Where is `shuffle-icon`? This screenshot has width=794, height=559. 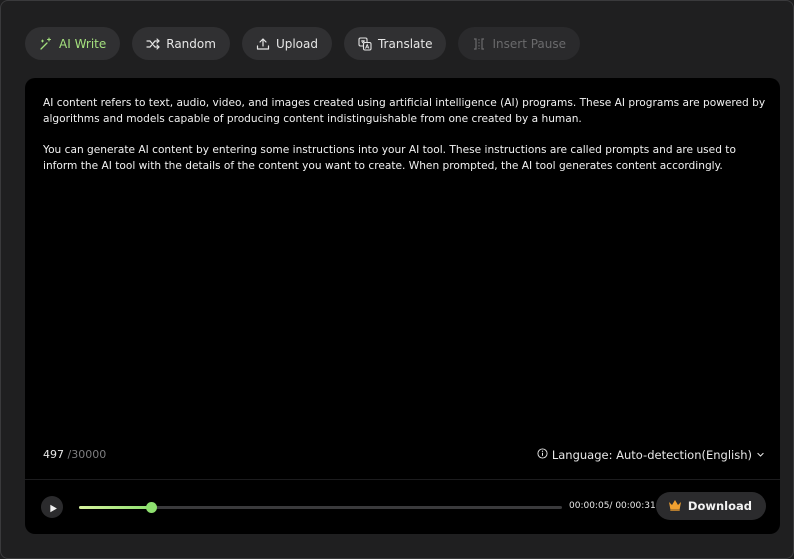 shuffle-icon is located at coordinates (153, 44).